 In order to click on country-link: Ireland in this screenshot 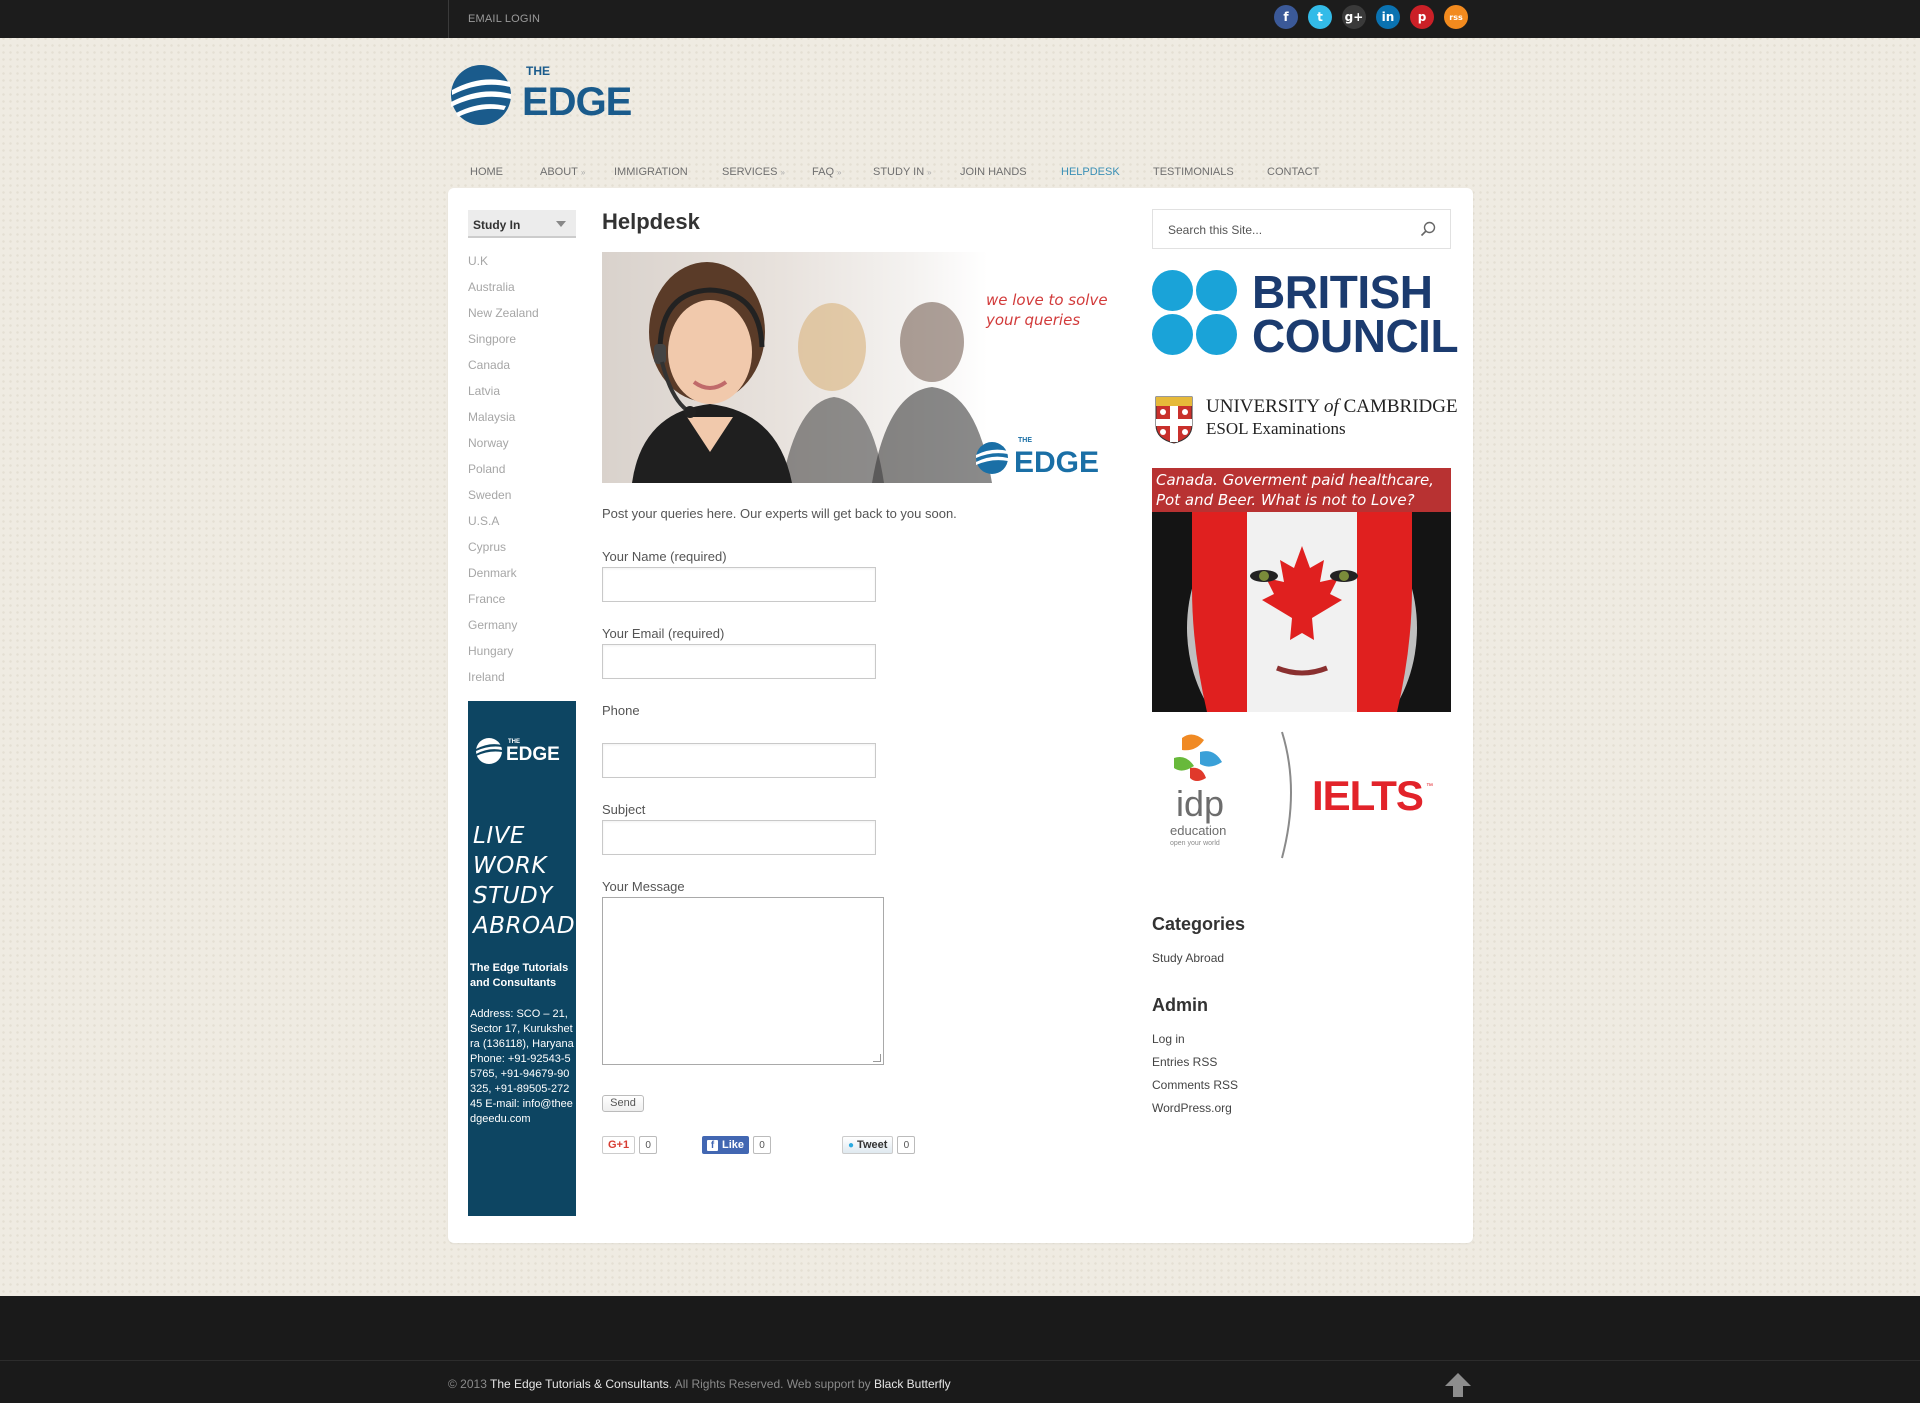, I will do `click(503, 683)`.